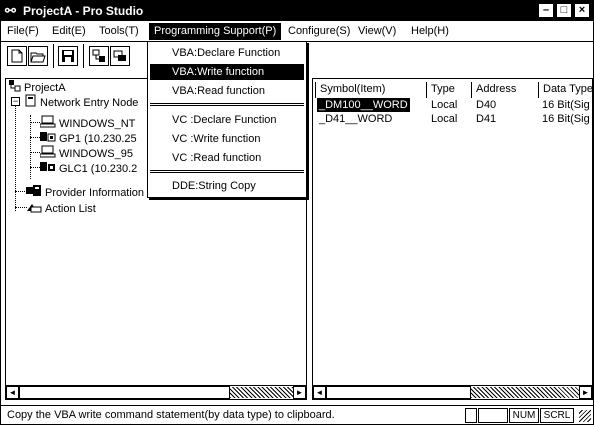  I want to click on scroll-lock-indicator: SCRL, so click(557, 415).